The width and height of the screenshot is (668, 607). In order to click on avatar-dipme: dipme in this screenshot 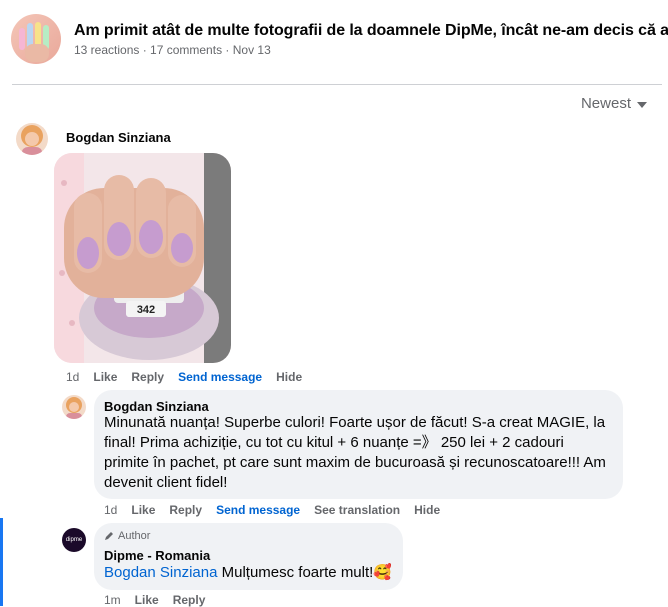, I will do `click(74, 540)`.